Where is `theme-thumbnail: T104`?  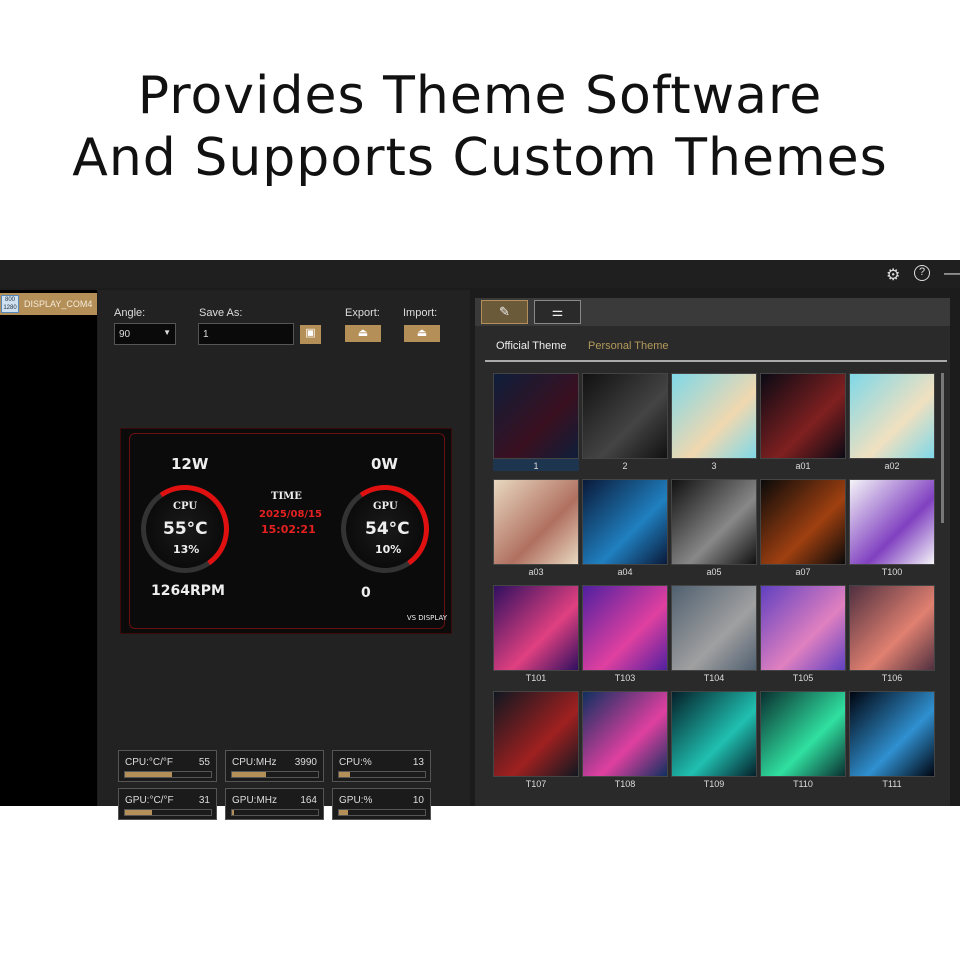 theme-thumbnail: T104 is located at coordinates (714, 634).